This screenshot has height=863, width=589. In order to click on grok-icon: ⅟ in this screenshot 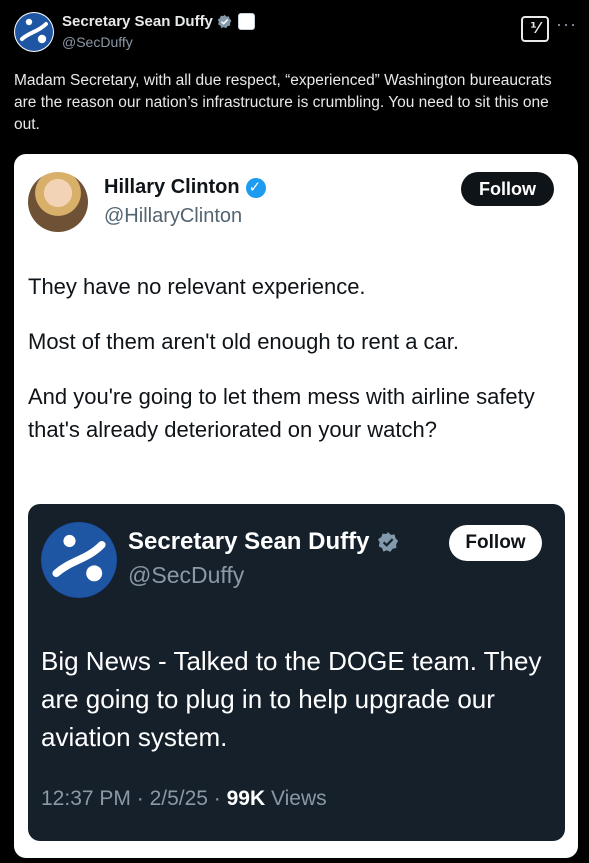, I will do `click(535, 29)`.